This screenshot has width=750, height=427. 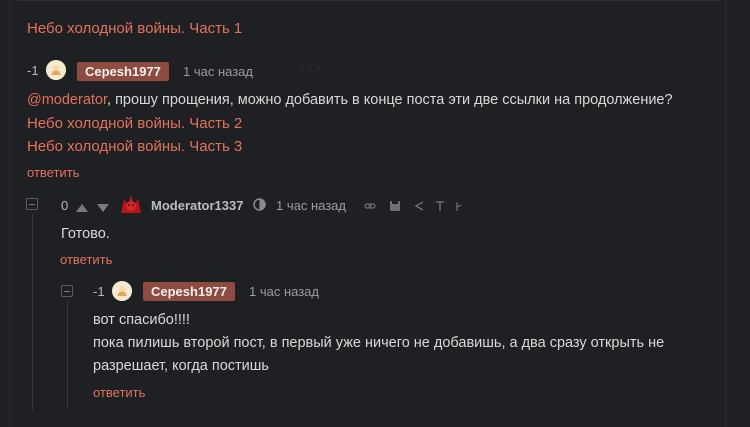 I want to click on comment2-thread-line, so click(x=32, y=312).